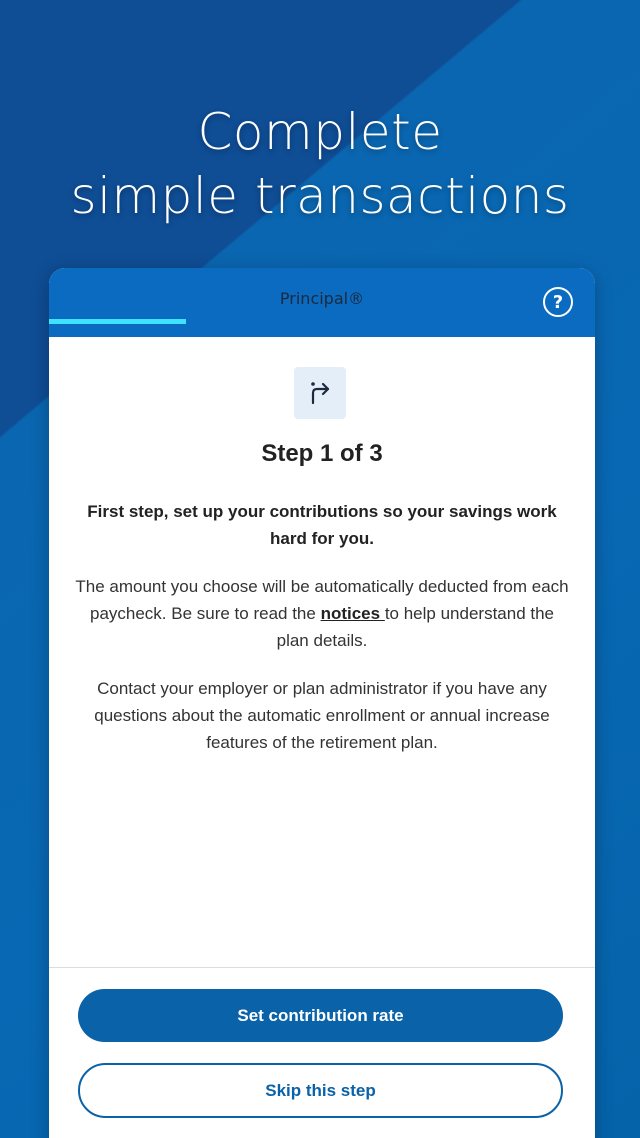 The height and width of the screenshot is (1138, 640). I want to click on notices-link: notices, so click(353, 613).